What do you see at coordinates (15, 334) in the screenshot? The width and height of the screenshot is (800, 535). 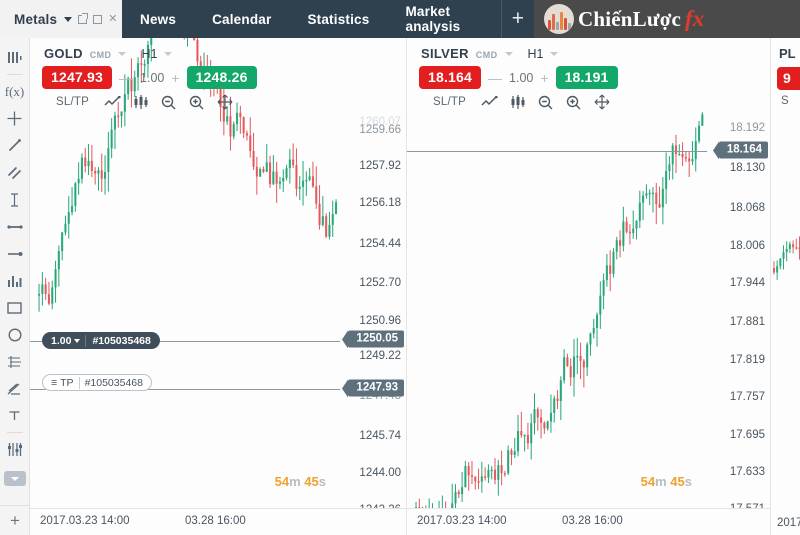 I see `ellipse-icon` at bounding box center [15, 334].